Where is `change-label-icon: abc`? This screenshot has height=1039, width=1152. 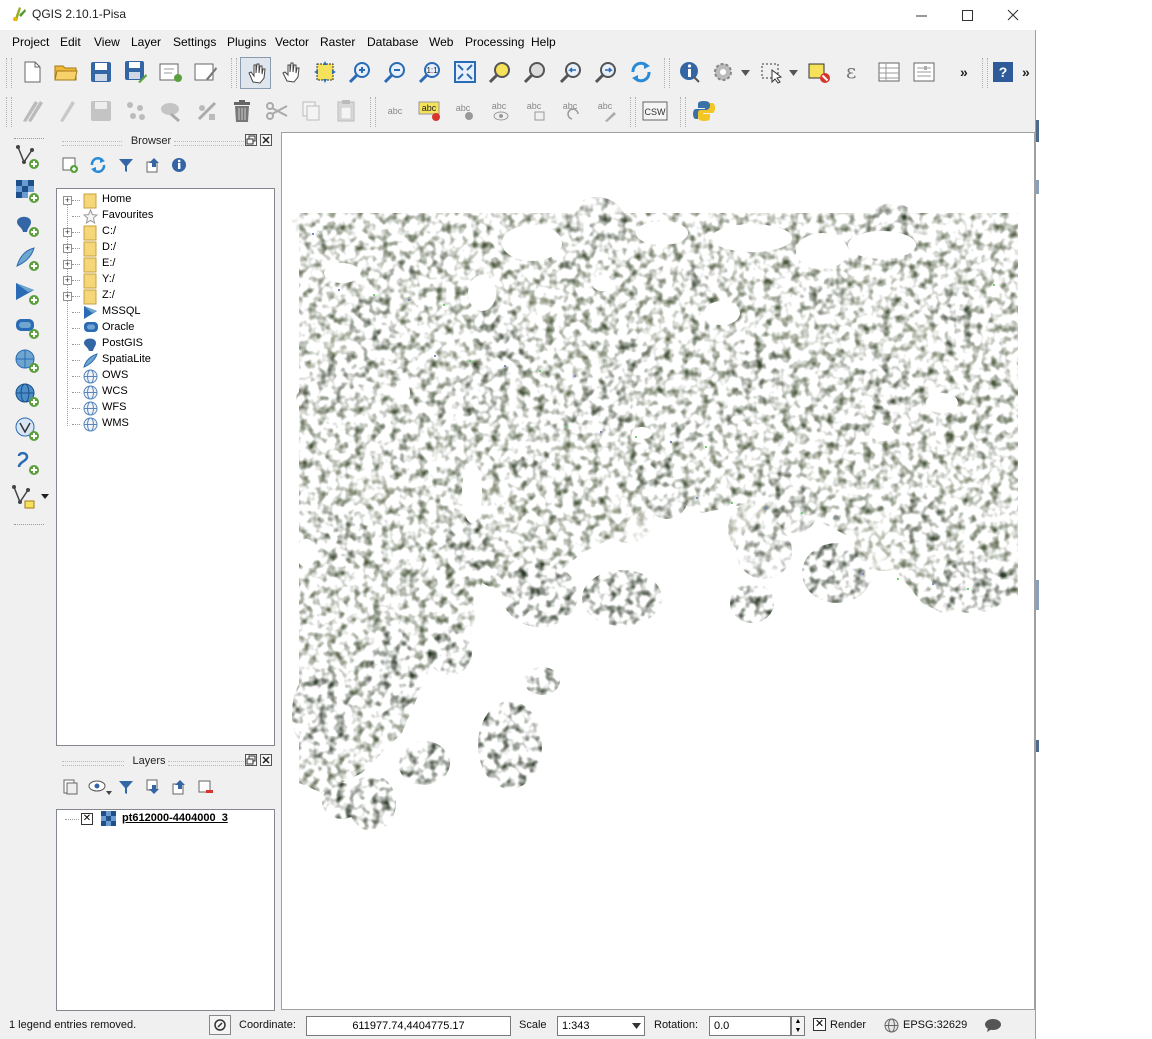
change-label-icon: abc is located at coordinates (606, 111).